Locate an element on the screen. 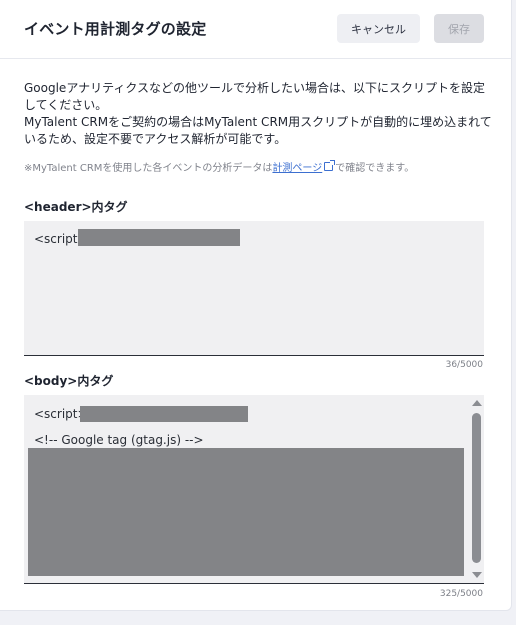  measurement-page-link: 計測ページ is located at coordinates (297, 168).